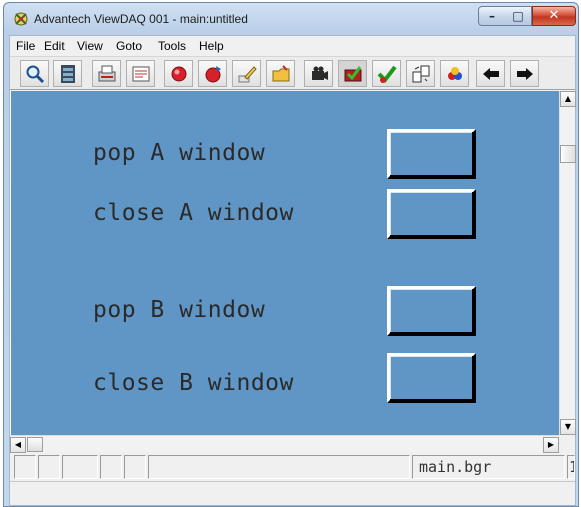 The height and width of the screenshot is (507, 581). Describe the element at coordinates (431, 154) in the screenshot. I see `pop-a-button` at that location.